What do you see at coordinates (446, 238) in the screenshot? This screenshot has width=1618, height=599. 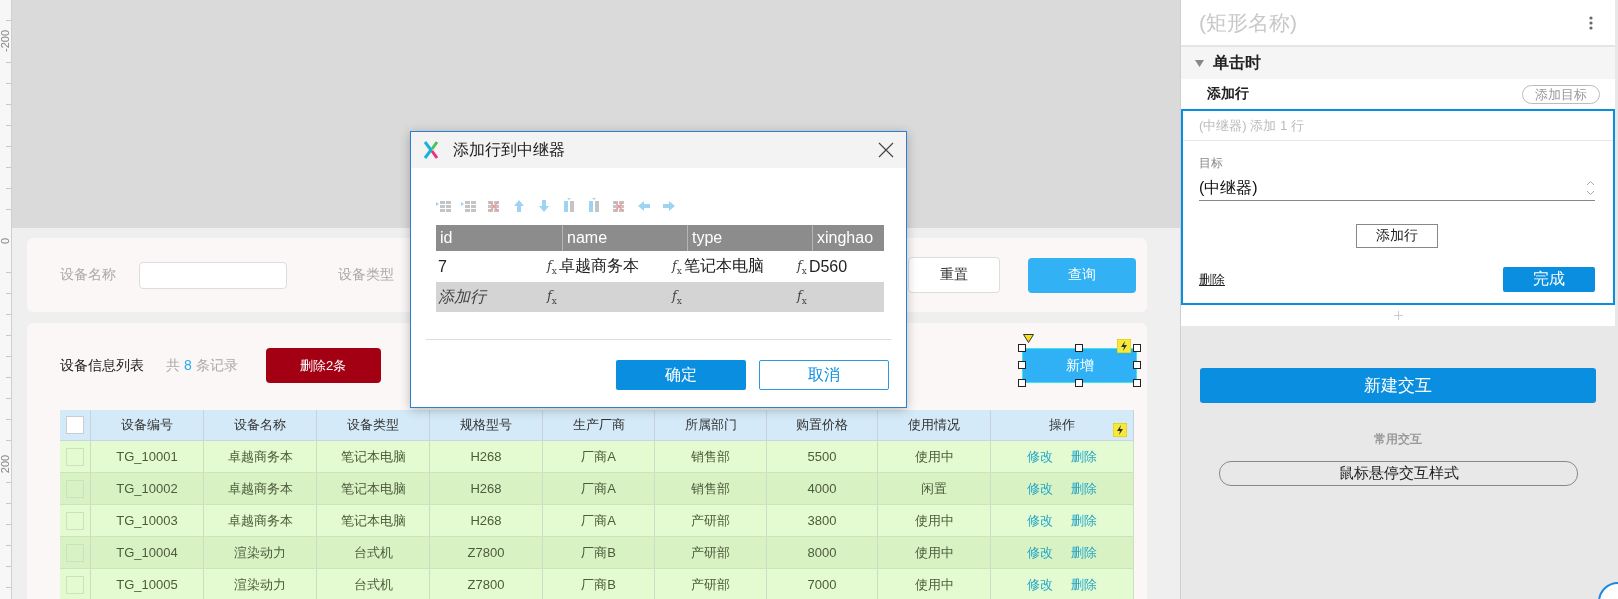 I see `column-header: id` at bounding box center [446, 238].